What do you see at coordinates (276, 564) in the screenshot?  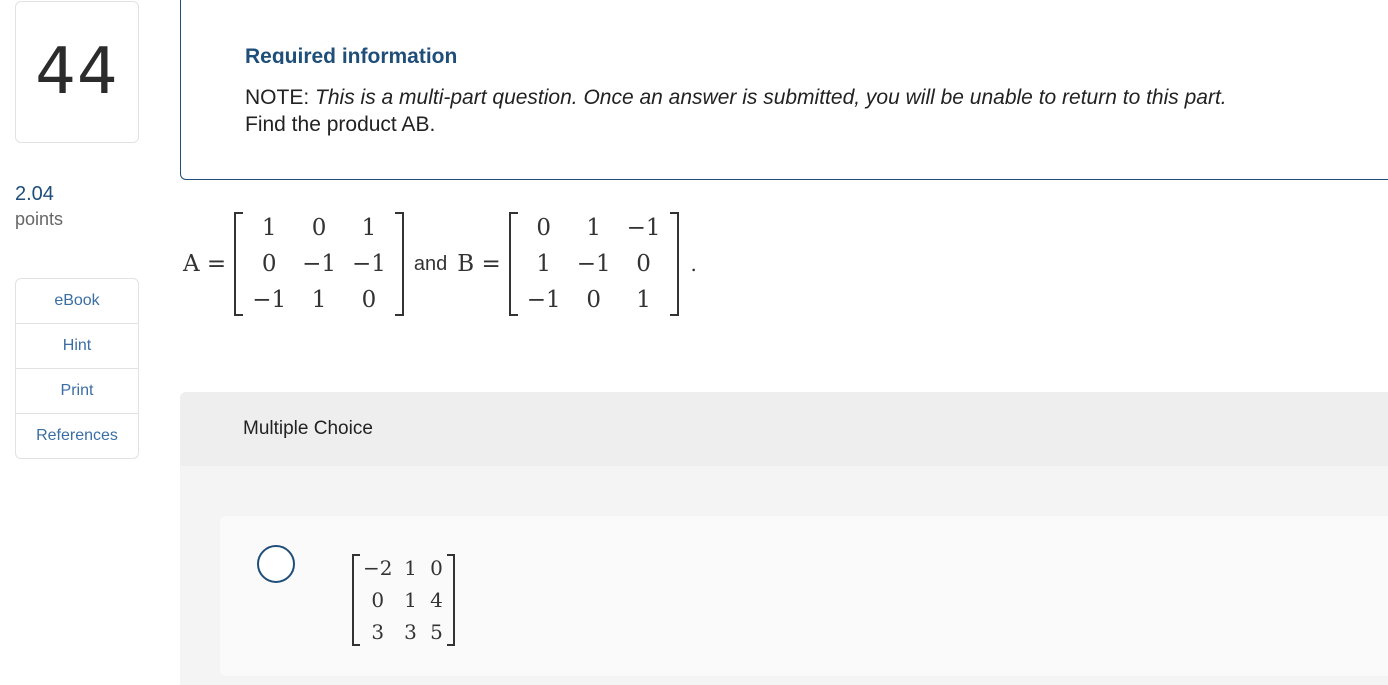 I see `option-1-radio` at bounding box center [276, 564].